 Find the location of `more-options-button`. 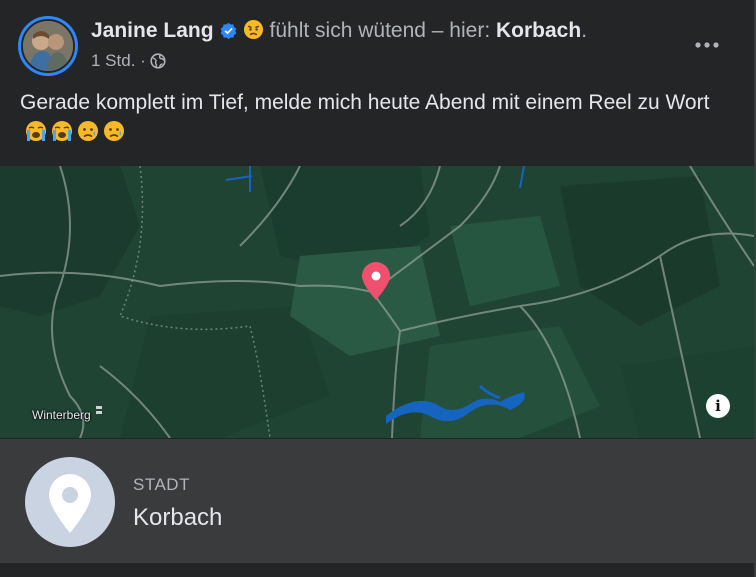

more-options-button is located at coordinates (707, 45).